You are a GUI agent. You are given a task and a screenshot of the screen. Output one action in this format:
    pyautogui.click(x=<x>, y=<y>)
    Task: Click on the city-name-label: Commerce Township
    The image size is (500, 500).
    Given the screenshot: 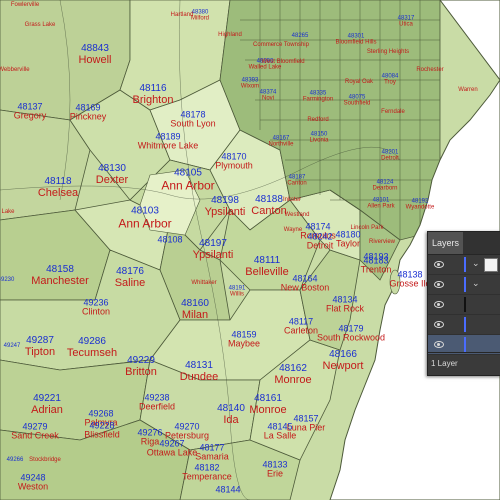 What is the action you would take?
    pyautogui.click(x=281, y=44)
    